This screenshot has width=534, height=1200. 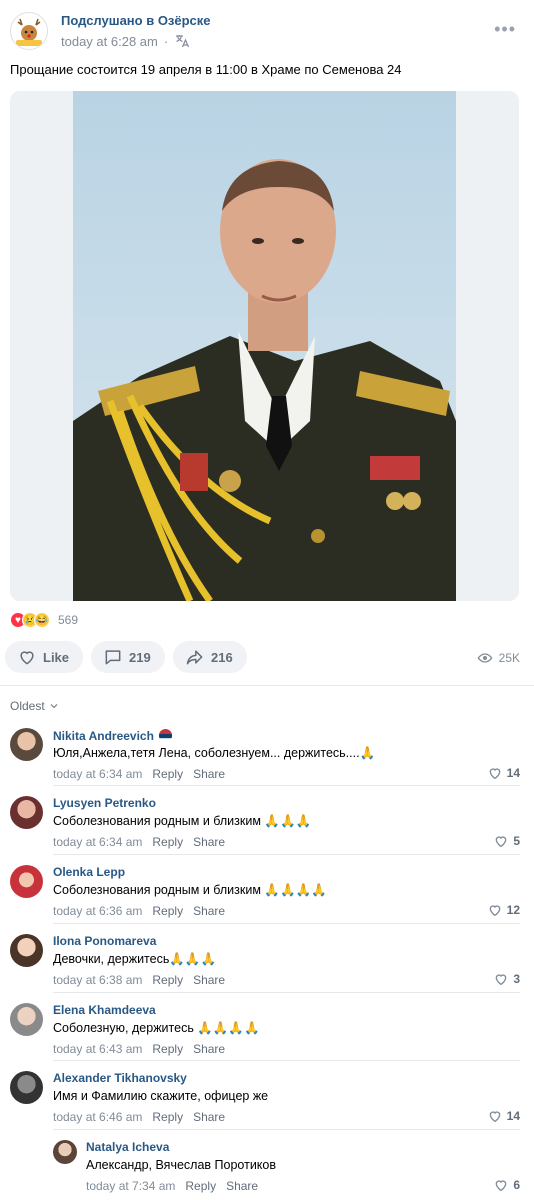 I want to click on comment-meta: today at 6:43 am Reply Share, so click(x=139, y=1049).